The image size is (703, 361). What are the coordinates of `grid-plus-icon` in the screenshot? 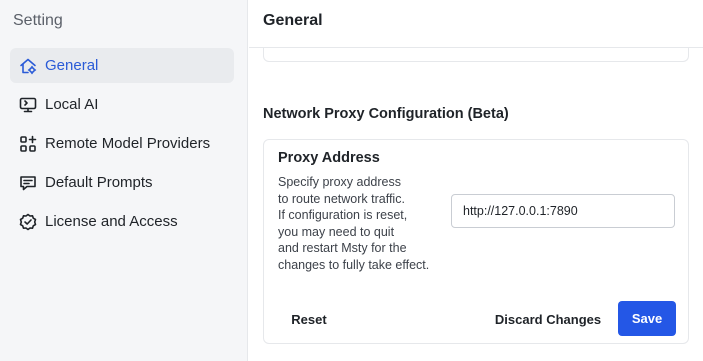 It's located at (28, 144).